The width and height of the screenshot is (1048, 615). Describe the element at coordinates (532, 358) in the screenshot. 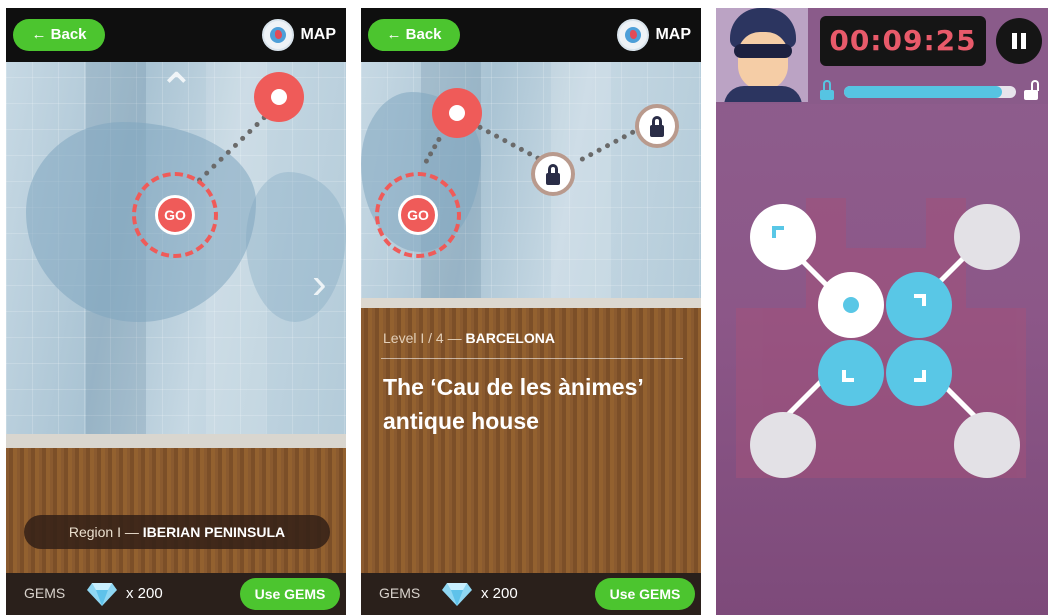

I see `divider` at that location.